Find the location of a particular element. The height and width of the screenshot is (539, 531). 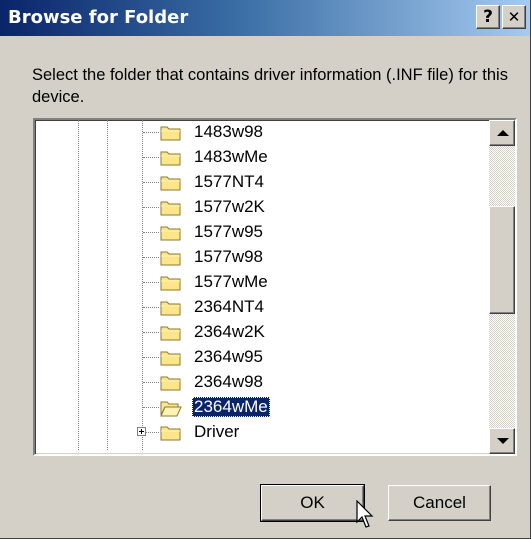

close-button: ✕ is located at coordinates (514, 17).